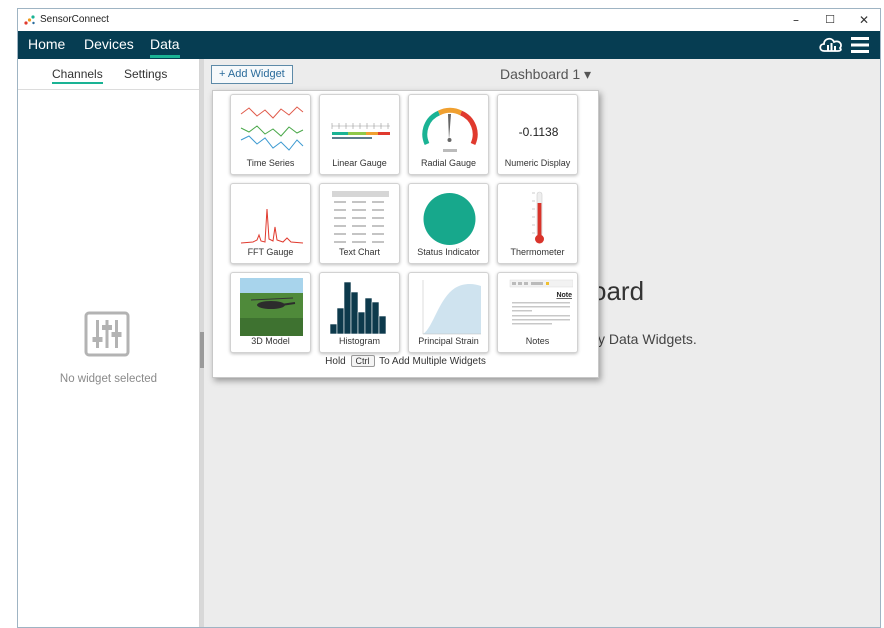  I want to click on hamburger-menu-icon, so click(860, 45).